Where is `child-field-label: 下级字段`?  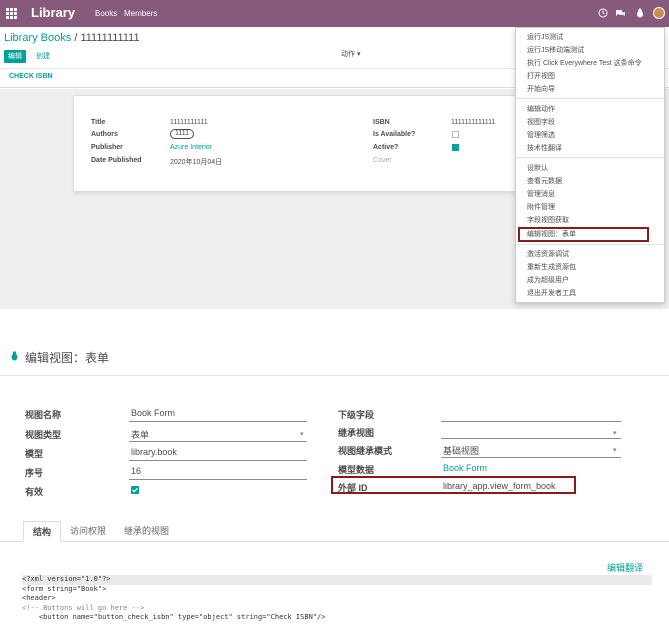 child-field-label: 下级字段 is located at coordinates (356, 415).